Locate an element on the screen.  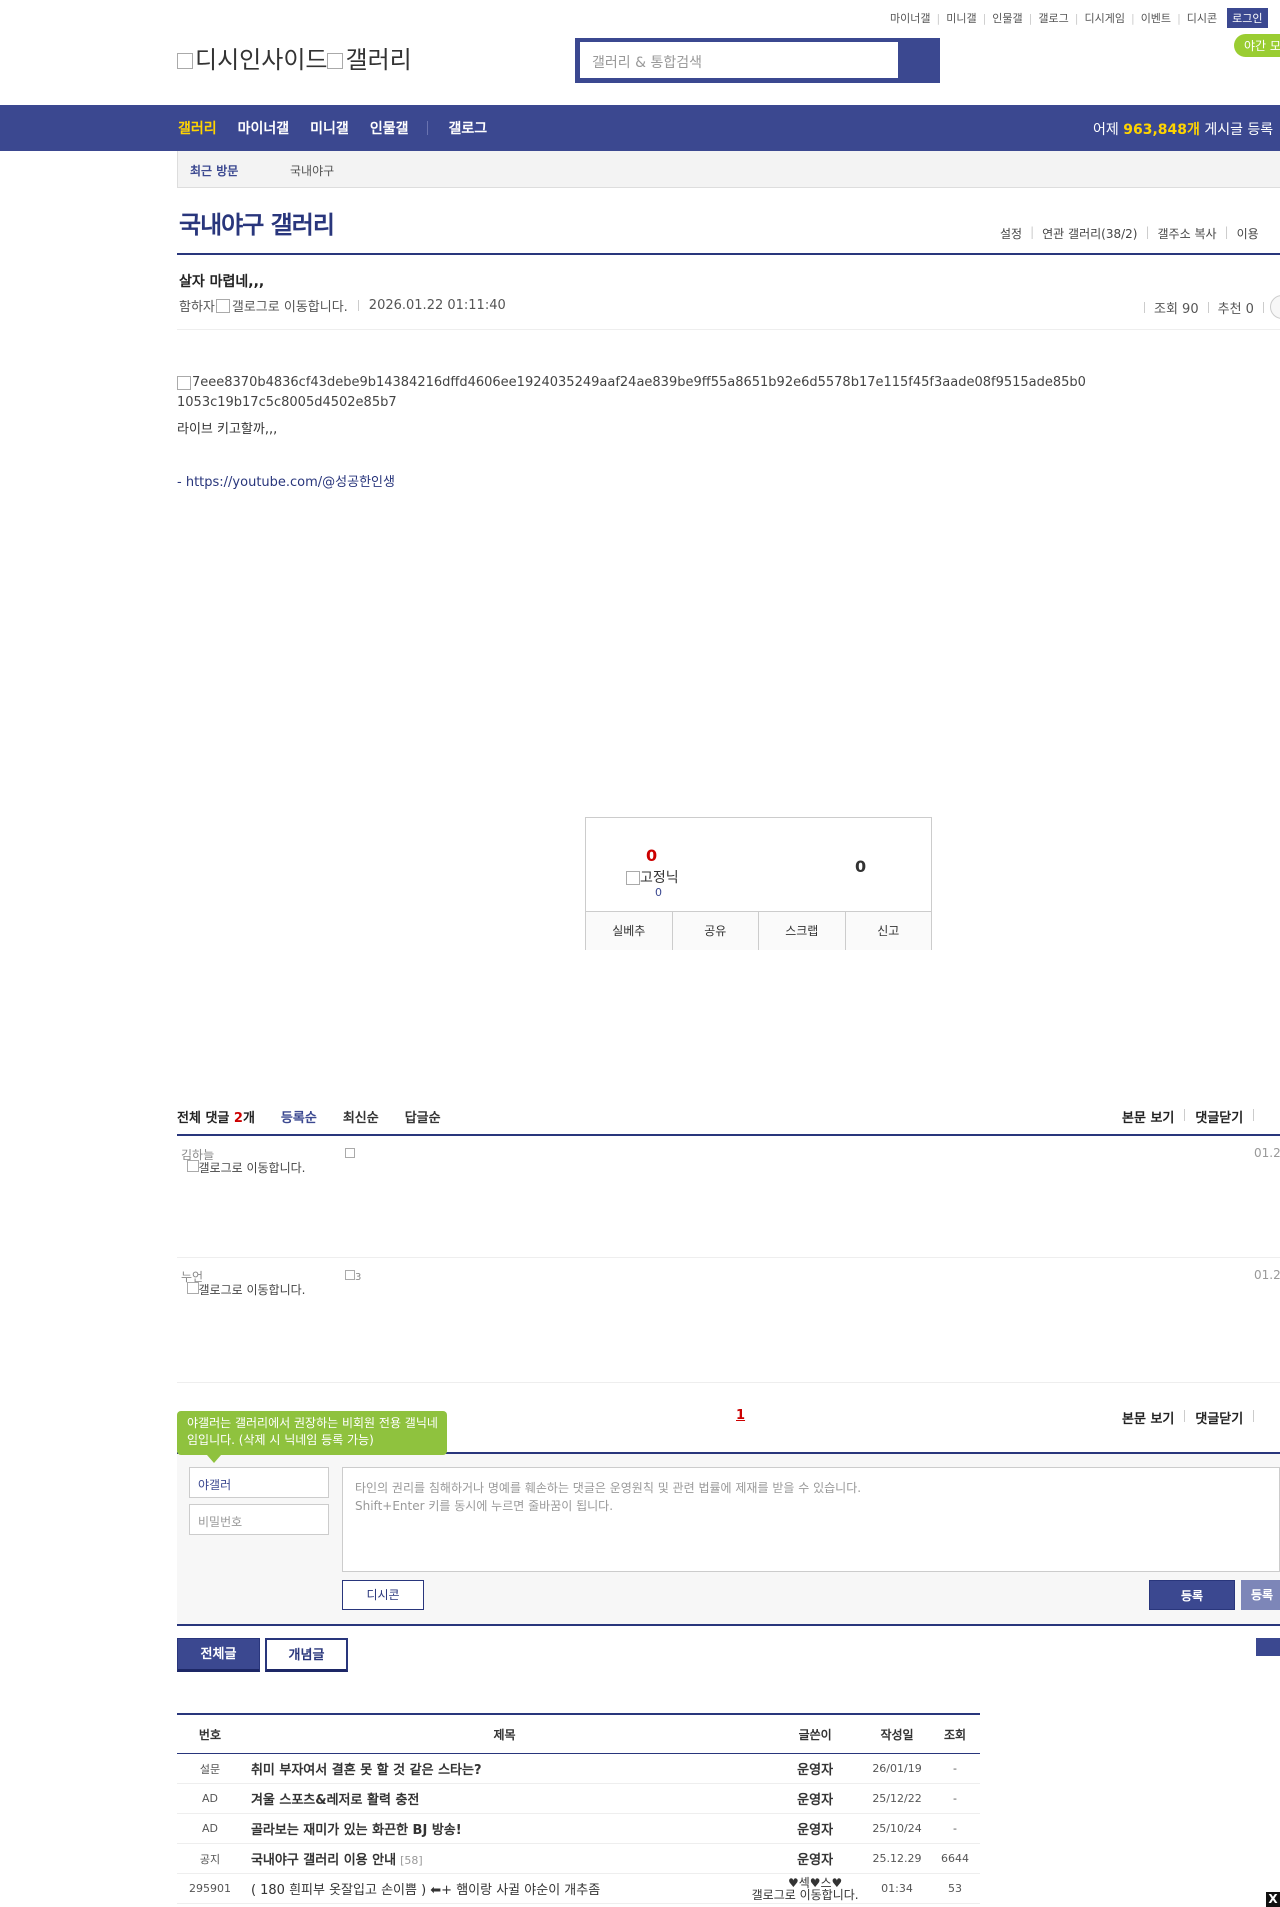
table-row: 공지 국내야구 갤러리 이용 안내 [58] 운영자 25.12.29 6644 is located at coordinates (578, 1858).